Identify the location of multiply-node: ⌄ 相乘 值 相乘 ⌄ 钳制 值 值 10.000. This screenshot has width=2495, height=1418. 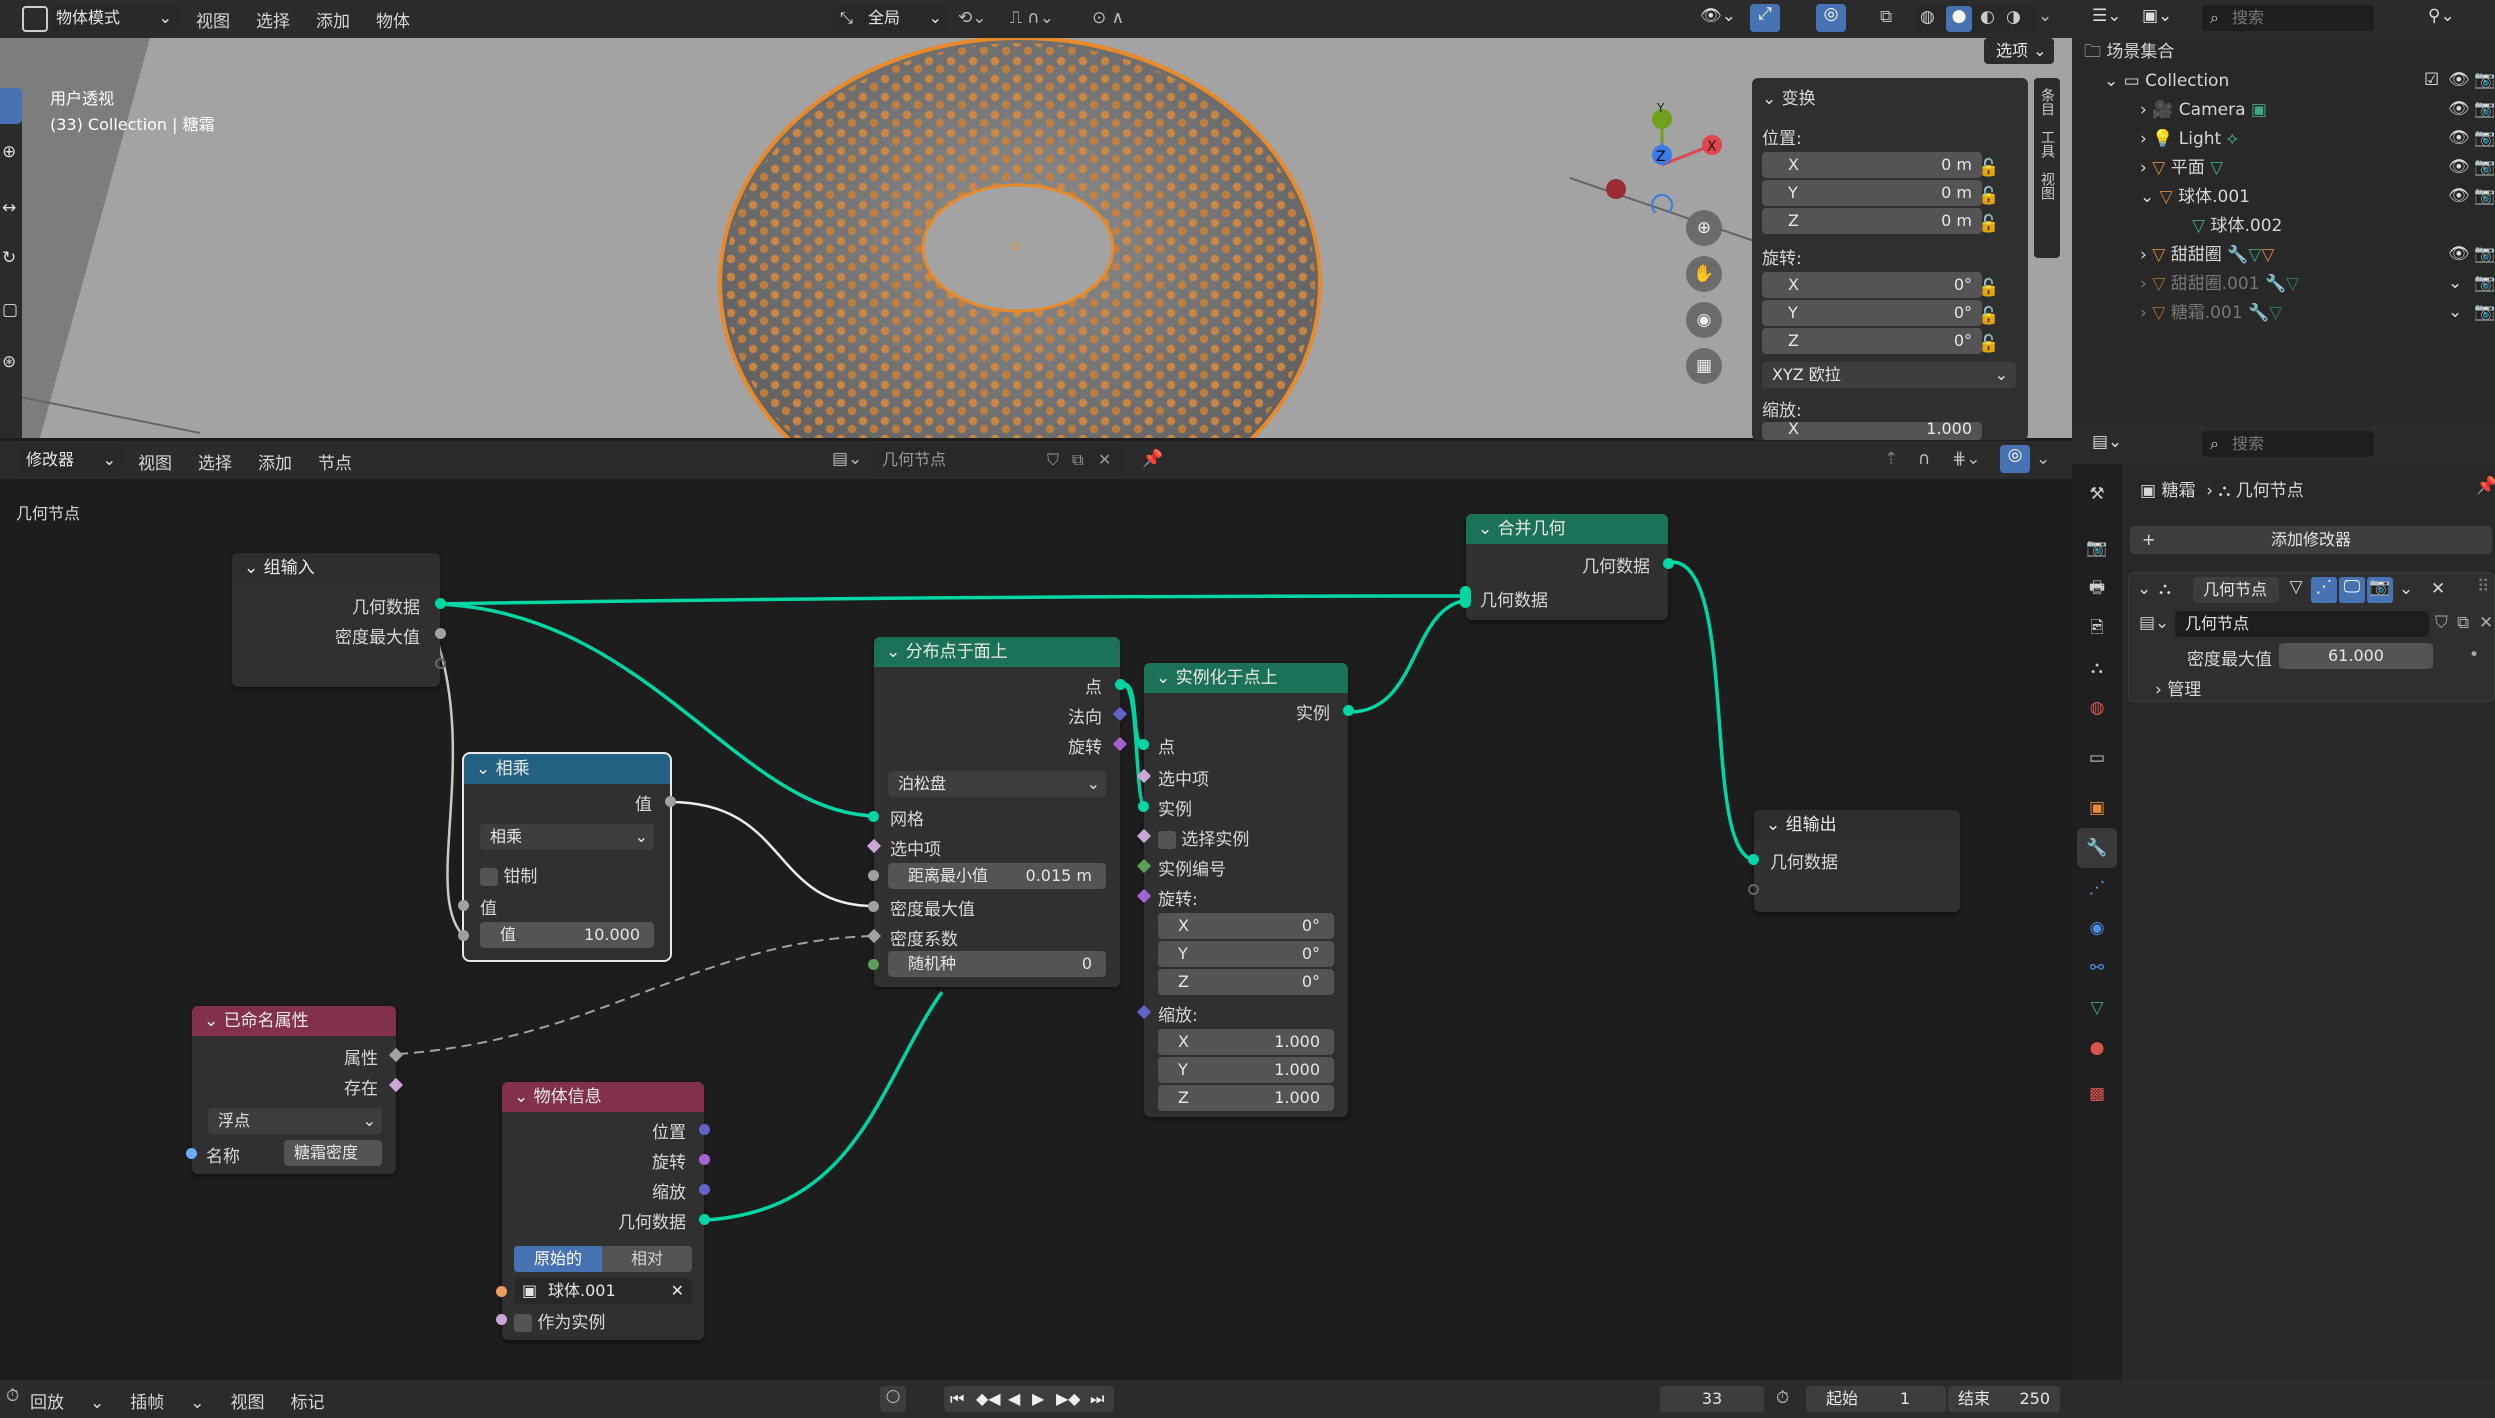
(567, 857).